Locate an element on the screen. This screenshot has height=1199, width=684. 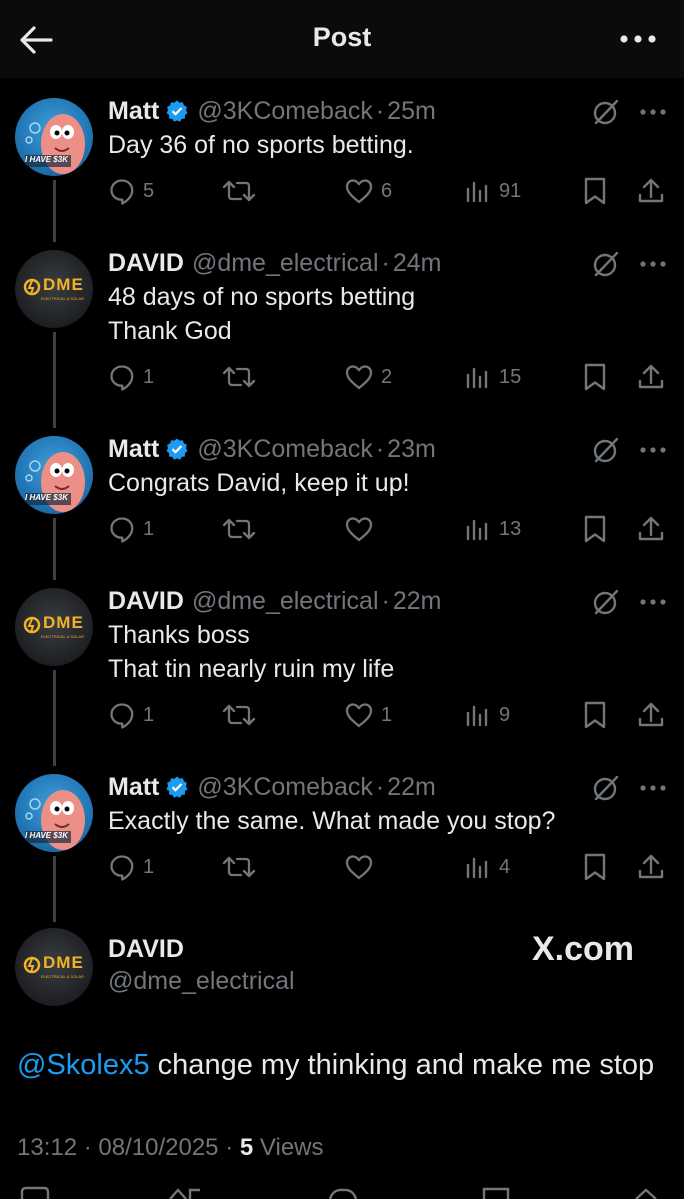
view-count: 91 is located at coordinates (510, 190).